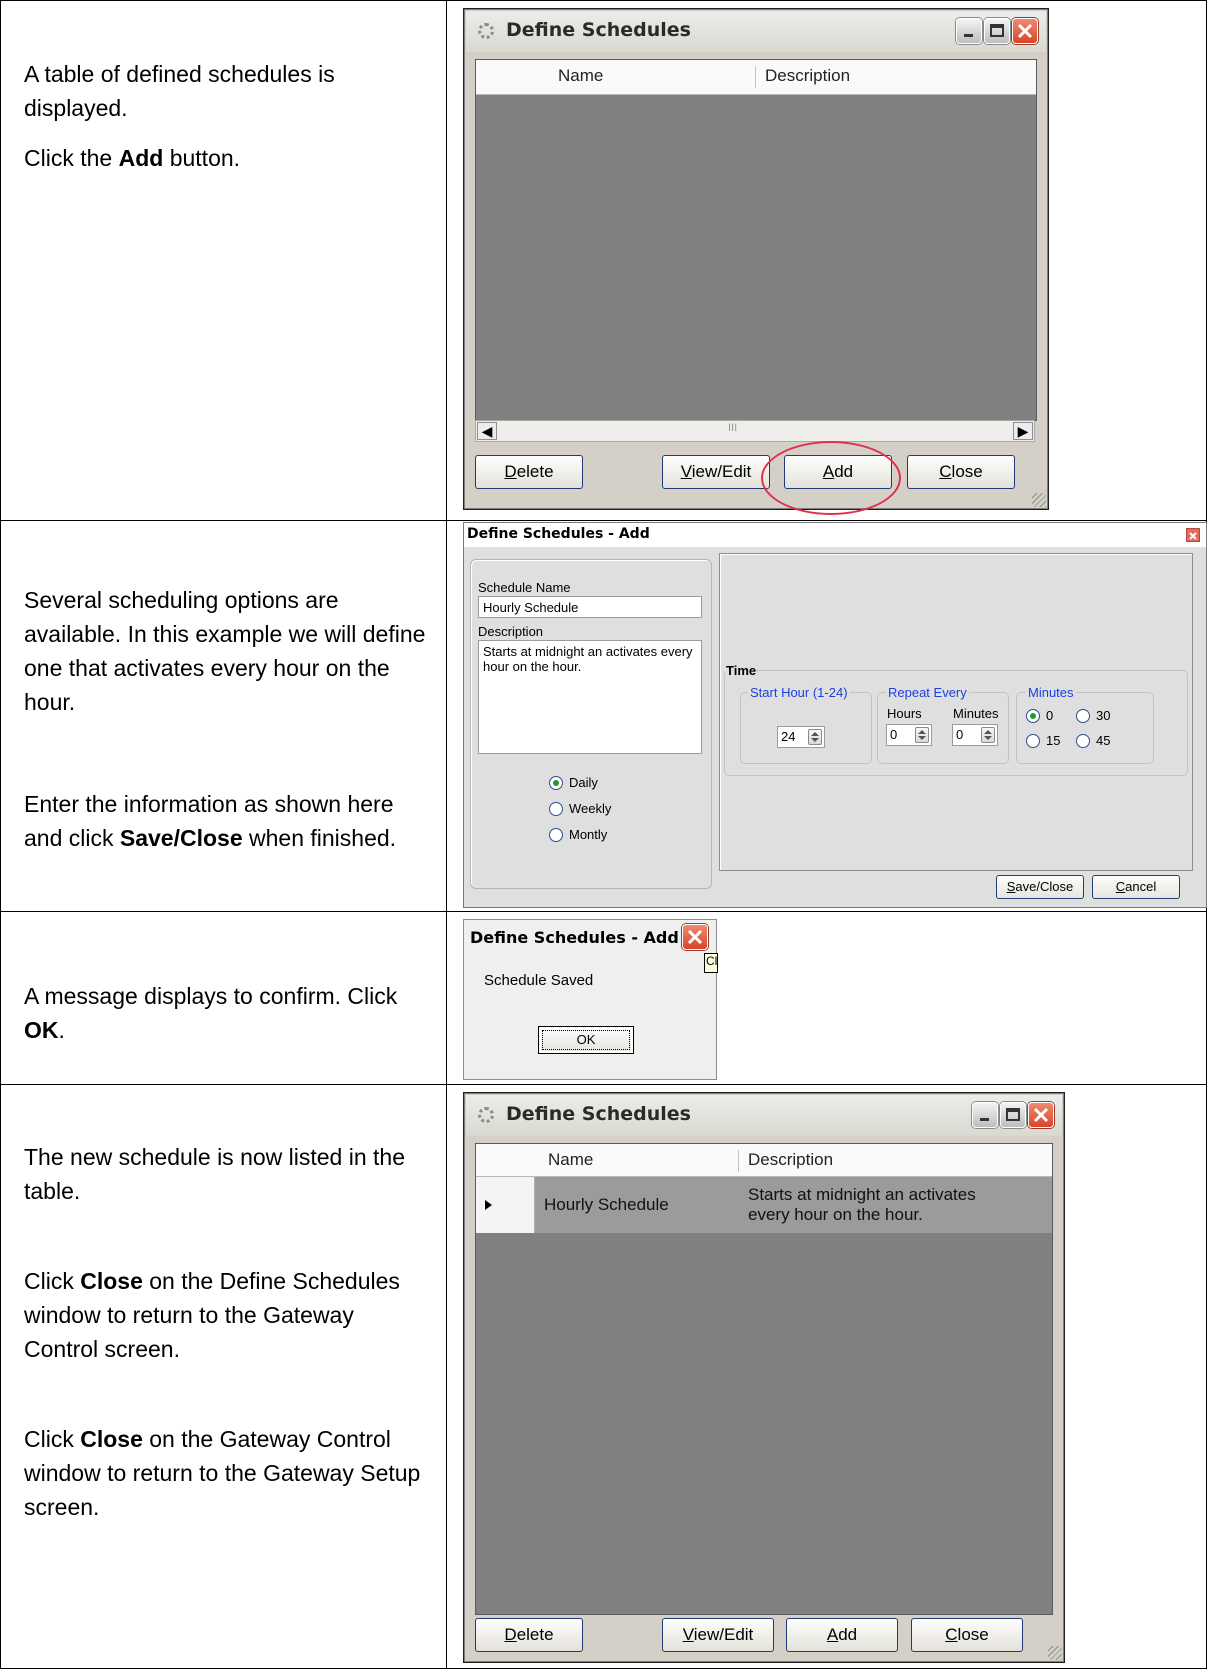  Describe the element at coordinates (732, 428) in the screenshot. I see `scroll-thumb-grip: III` at that location.